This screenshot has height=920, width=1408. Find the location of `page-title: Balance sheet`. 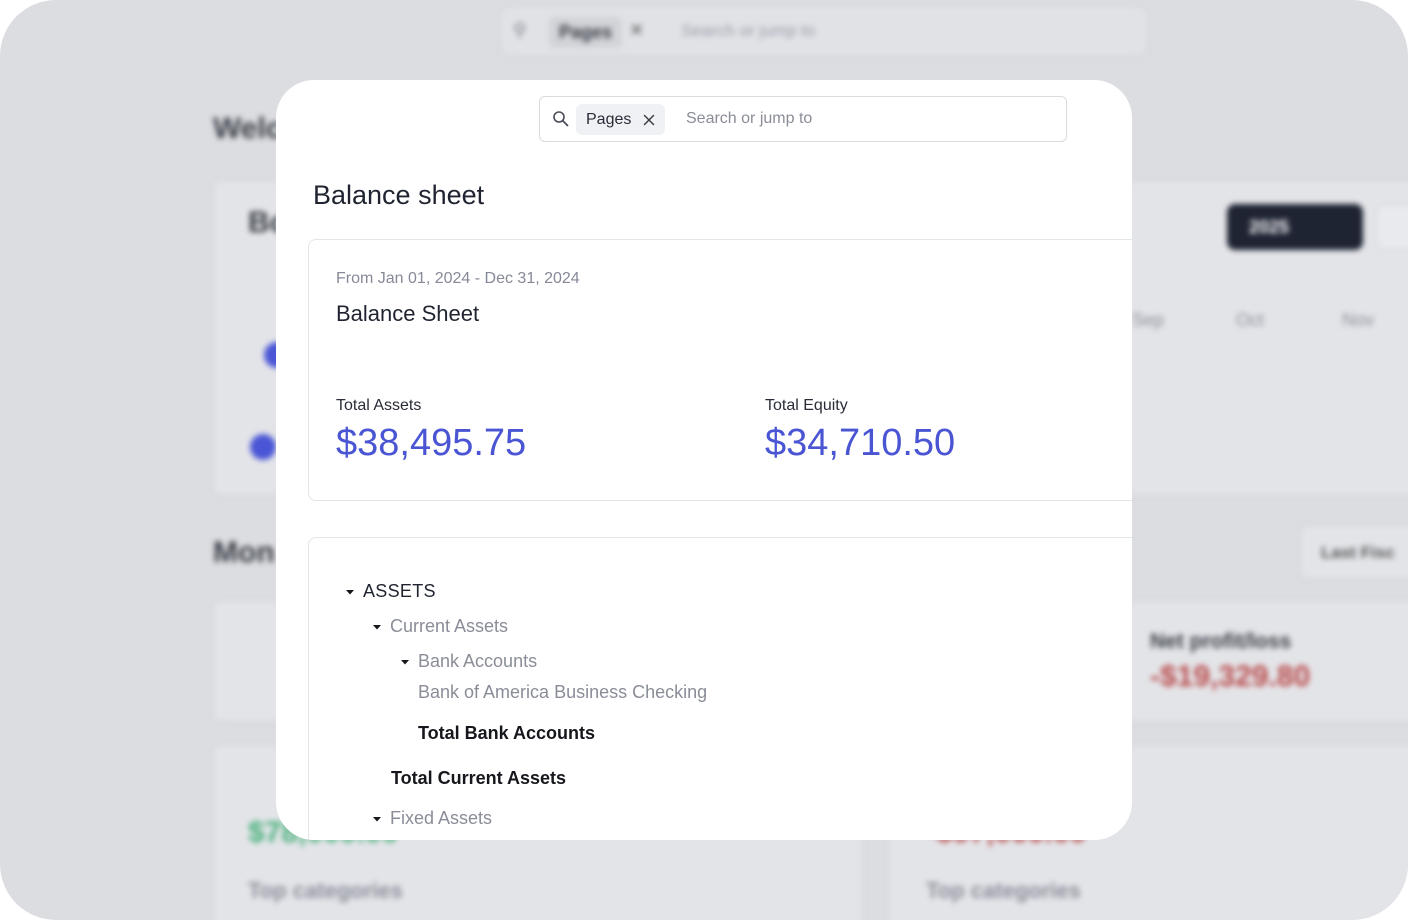

page-title: Balance sheet is located at coordinates (399, 195).